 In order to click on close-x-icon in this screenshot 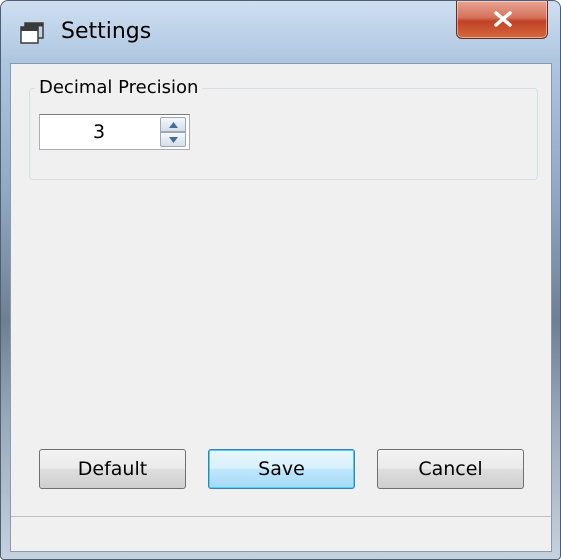, I will do `click(503, 19)`.